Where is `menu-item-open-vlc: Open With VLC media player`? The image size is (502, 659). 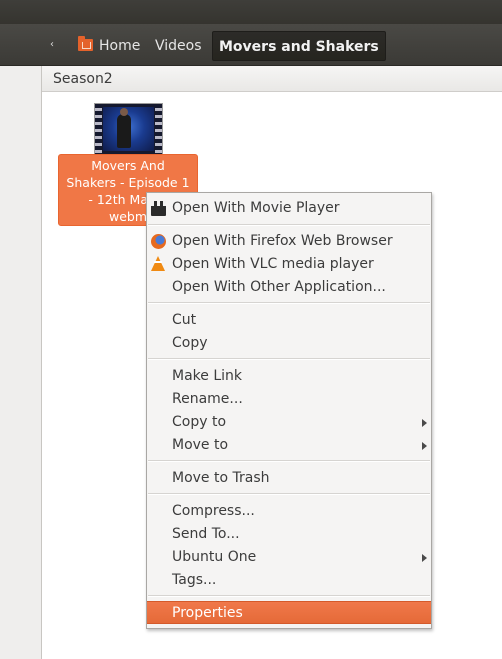
menu-item-open-vlc: Open With VLC media player is located at coordinates (289, 264).